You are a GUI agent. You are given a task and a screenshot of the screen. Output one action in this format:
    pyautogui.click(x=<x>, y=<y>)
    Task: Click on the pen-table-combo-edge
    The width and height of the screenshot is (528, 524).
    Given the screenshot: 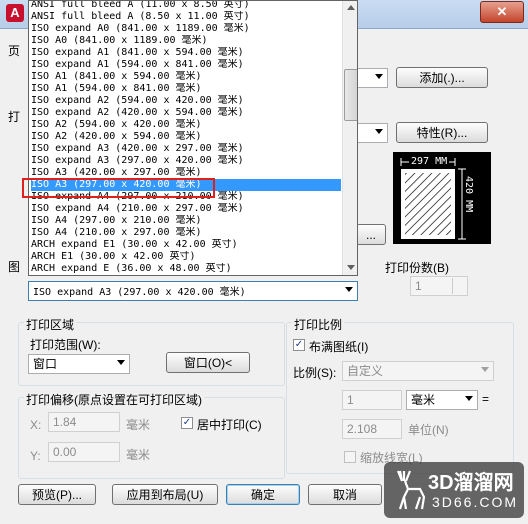 What is the action you would take?
    pyautogui.click(x=372, y=133)
    